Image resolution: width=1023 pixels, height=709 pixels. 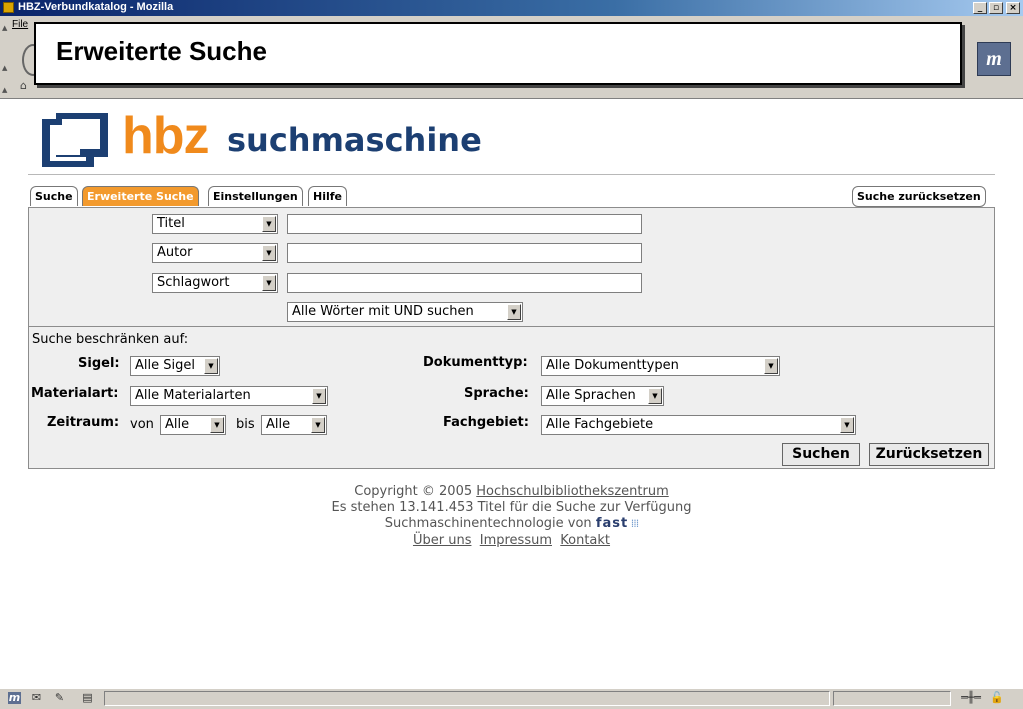 What do you see at coordinates (383, 311) in the screenshot?
I see `combine-mode-value: Alle Wörter mit UND suchen` at bounding box center [383, 311].